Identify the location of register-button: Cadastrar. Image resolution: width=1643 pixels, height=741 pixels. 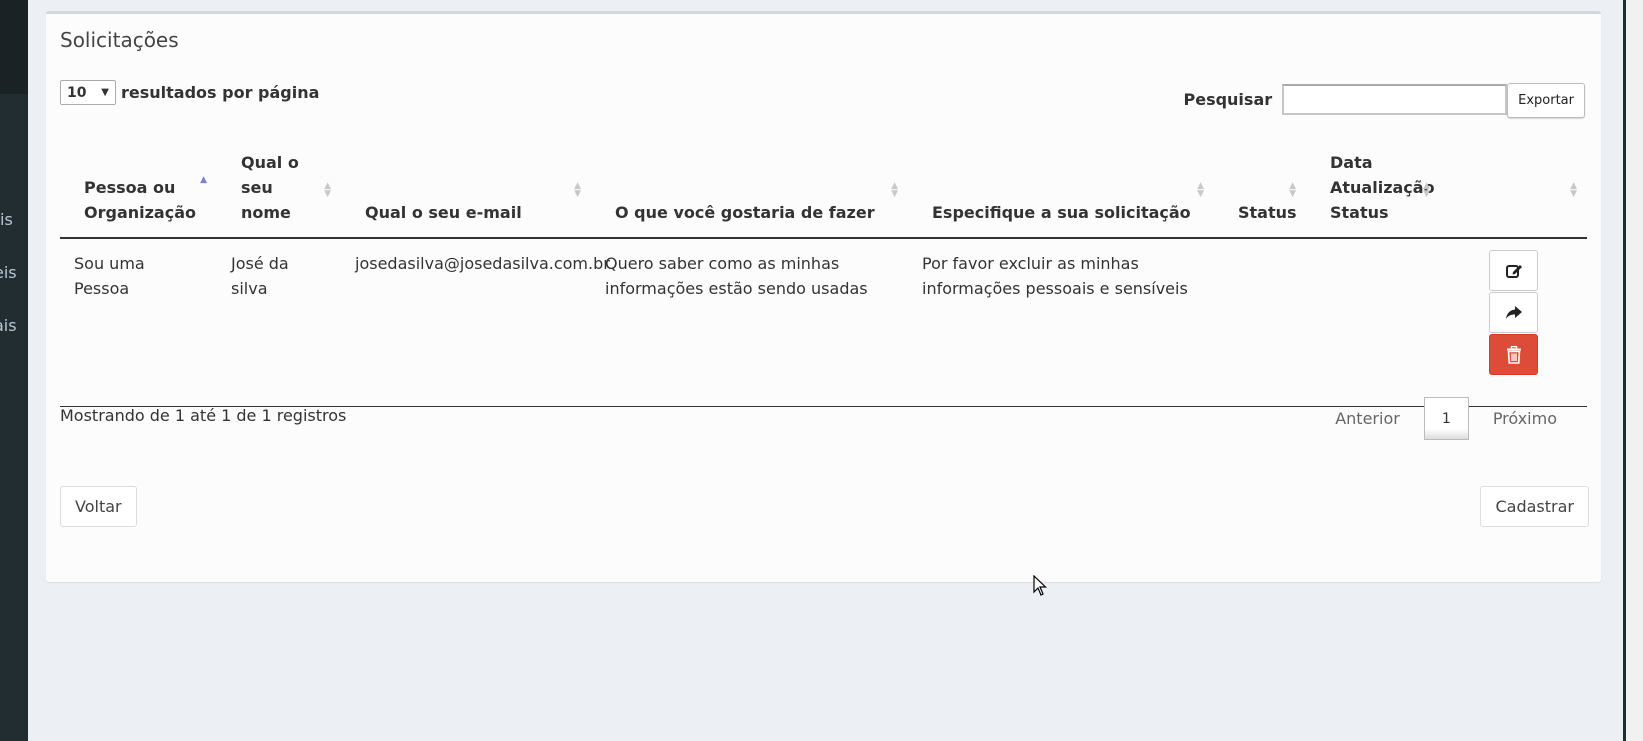
(1534, 506).